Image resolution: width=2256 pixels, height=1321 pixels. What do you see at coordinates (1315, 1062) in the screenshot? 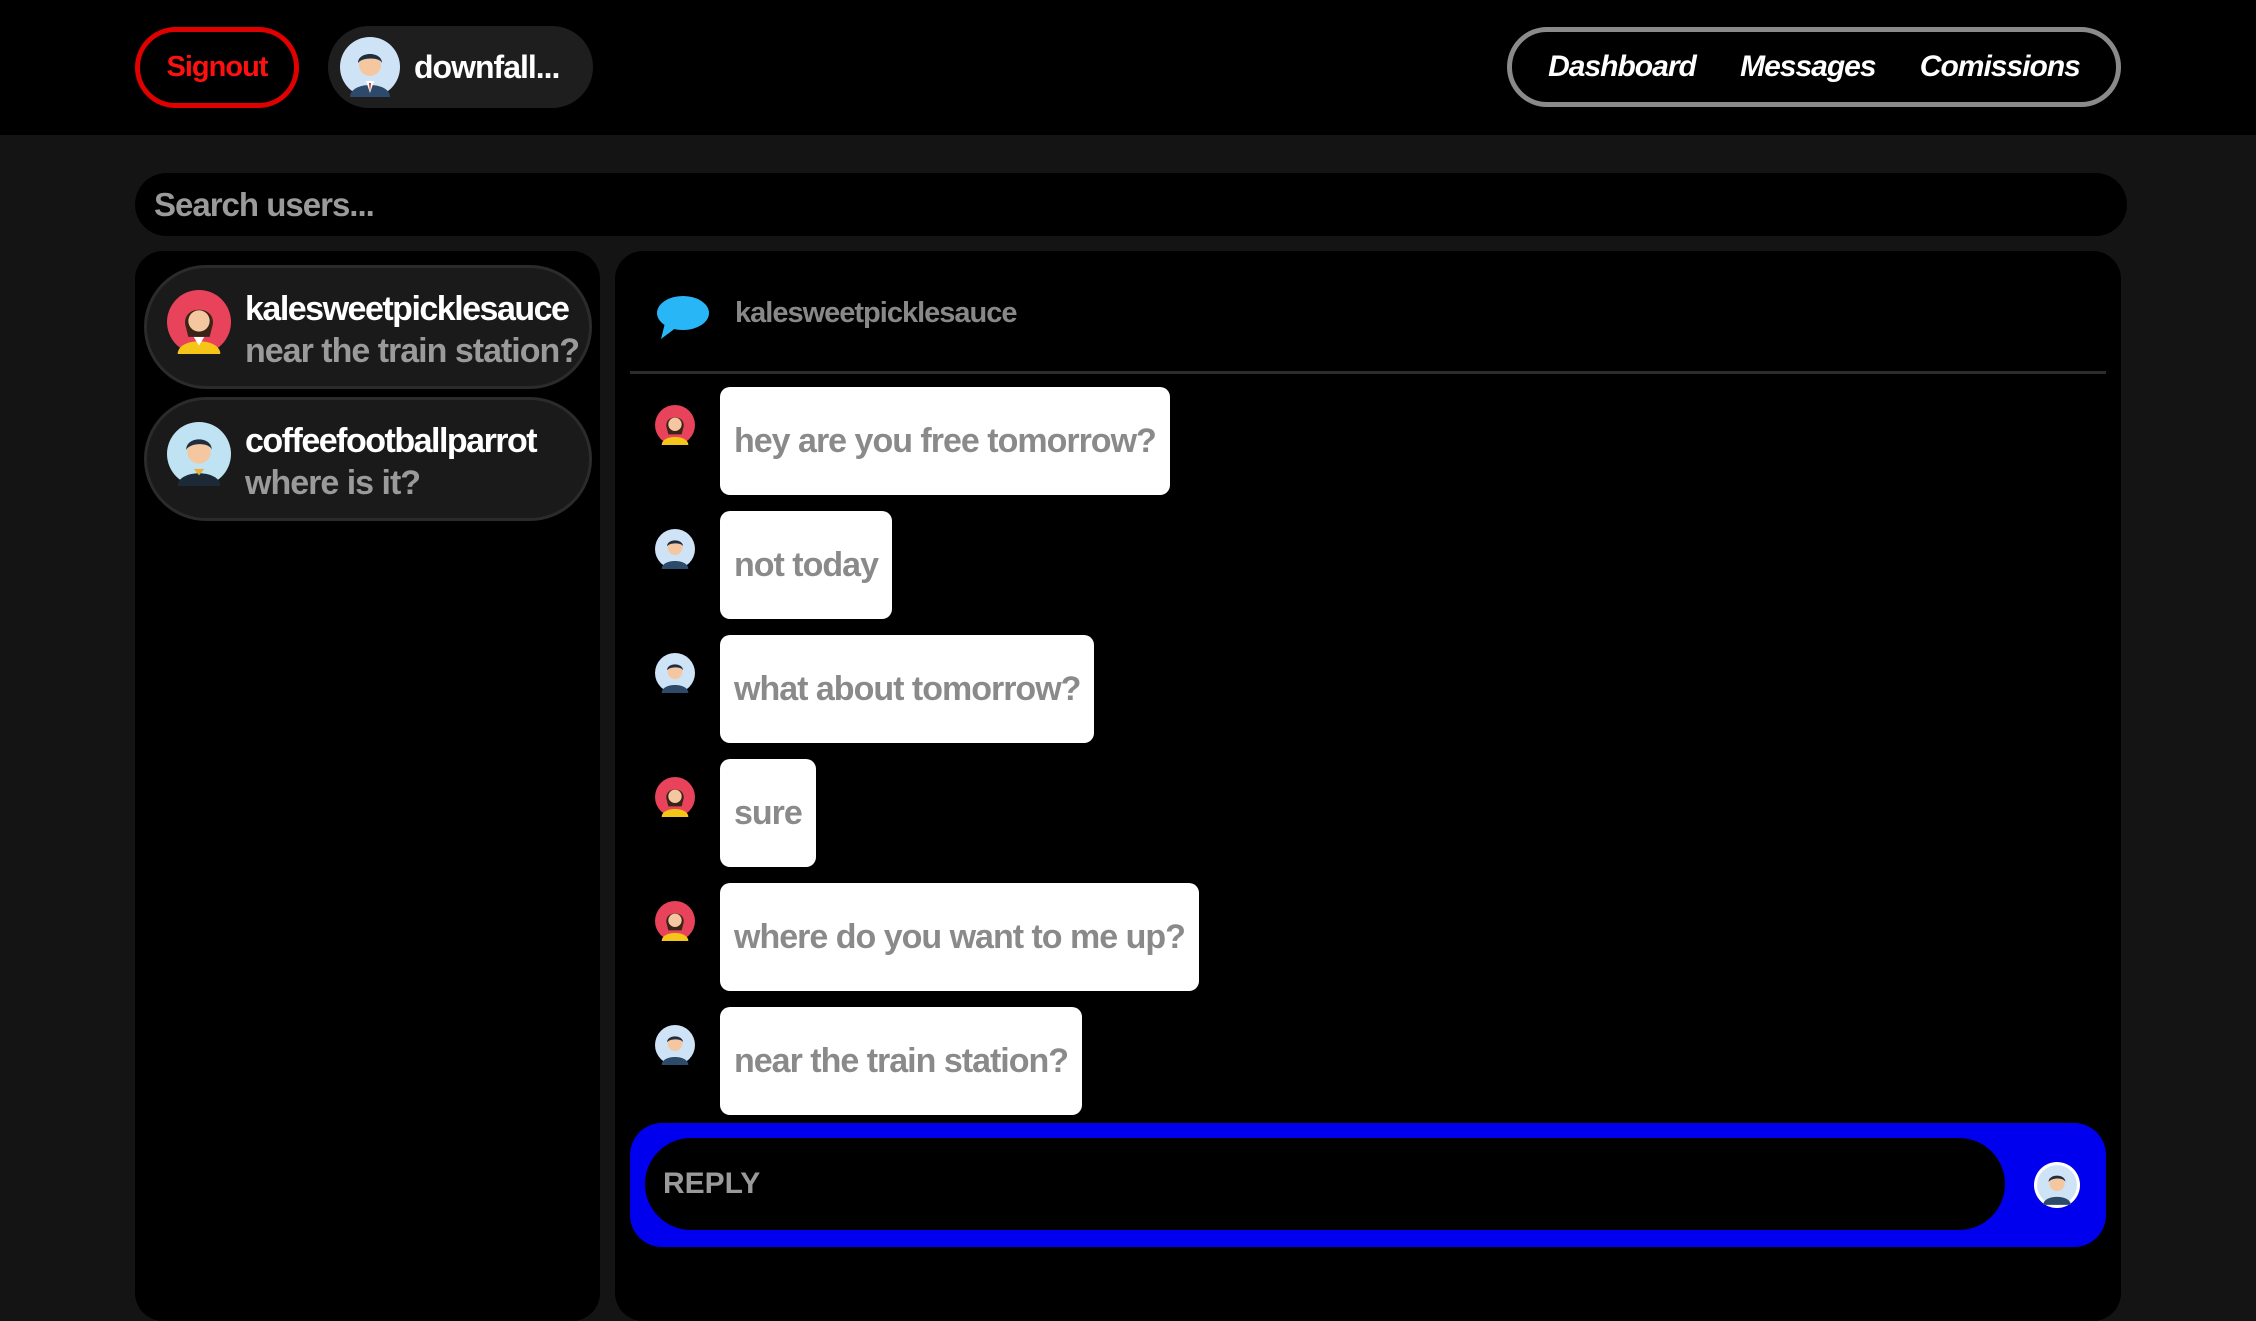
I see `message-row: near the train station?` at bounding box center [1315, 1062].